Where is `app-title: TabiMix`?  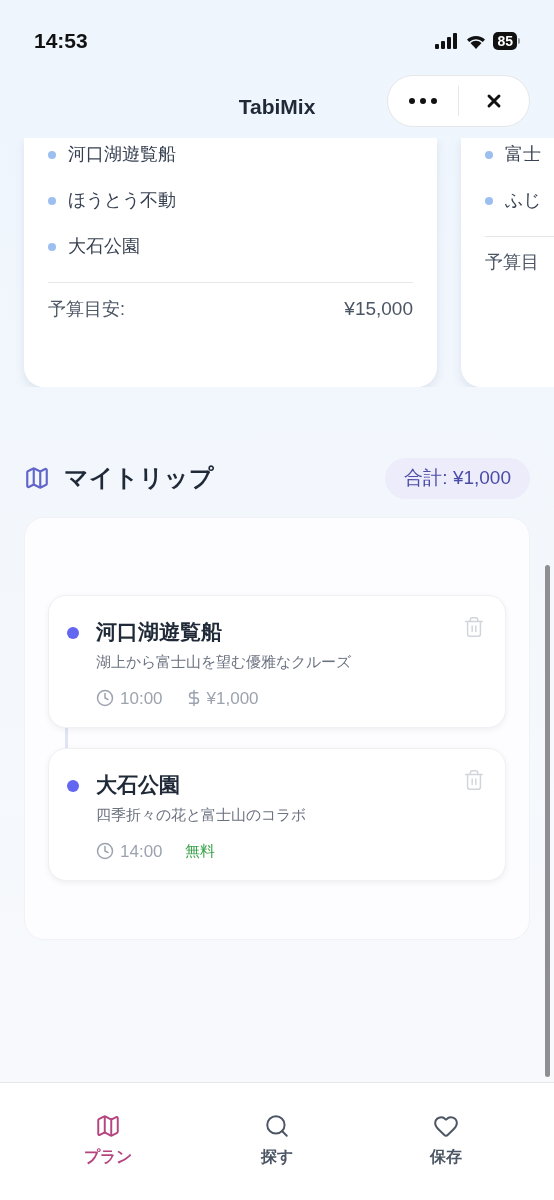
app-title: TabiMix is located at coordinates (277, 106).